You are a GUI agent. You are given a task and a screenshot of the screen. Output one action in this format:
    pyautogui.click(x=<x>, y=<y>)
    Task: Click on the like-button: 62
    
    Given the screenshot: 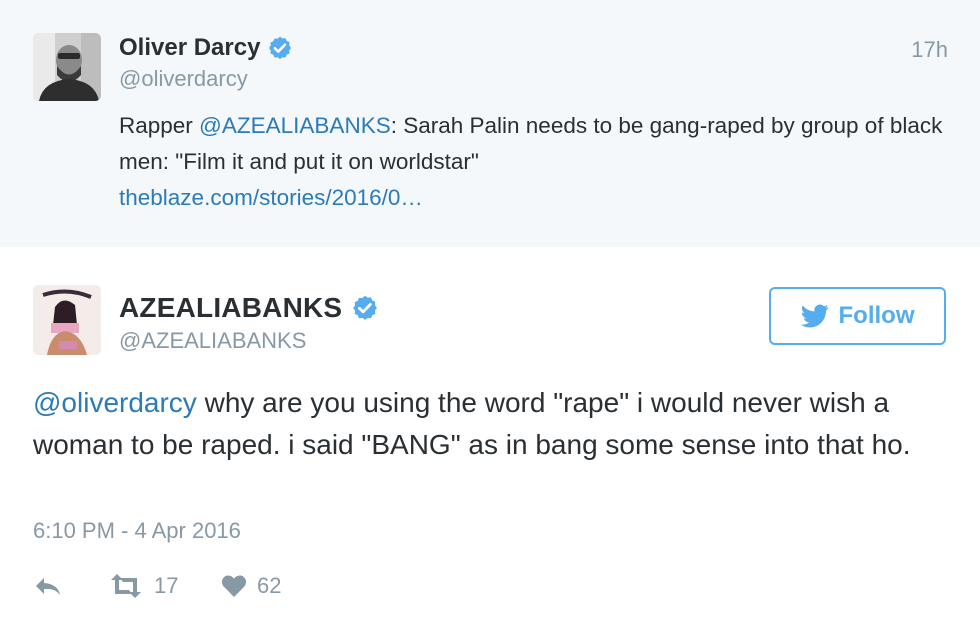 What is the action you would take?
    pyautogui.click(x=251, y=586)
    